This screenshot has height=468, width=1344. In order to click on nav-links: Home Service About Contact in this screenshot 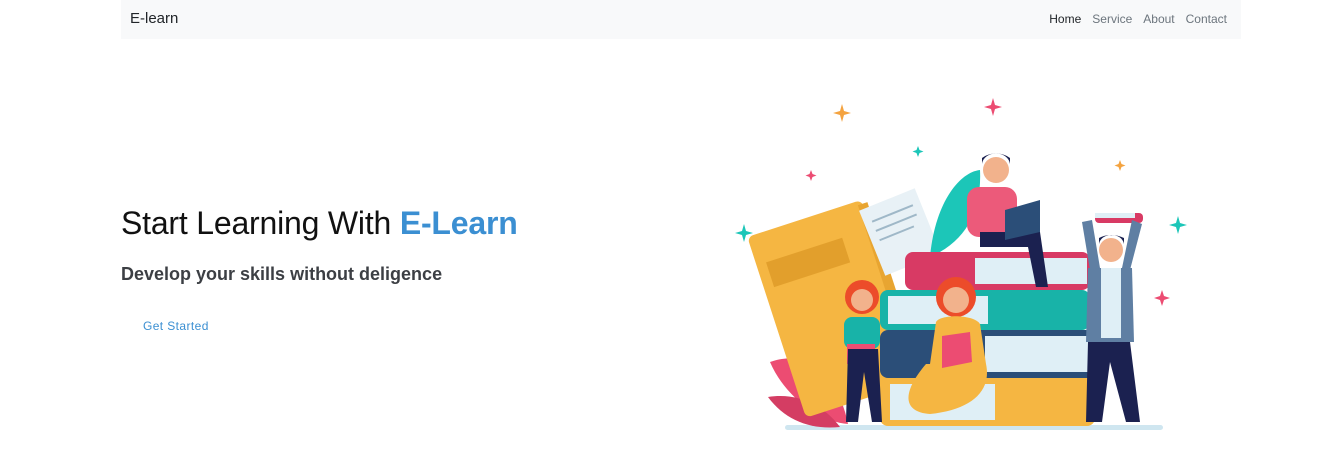, I will do `click(1138, 19)`.